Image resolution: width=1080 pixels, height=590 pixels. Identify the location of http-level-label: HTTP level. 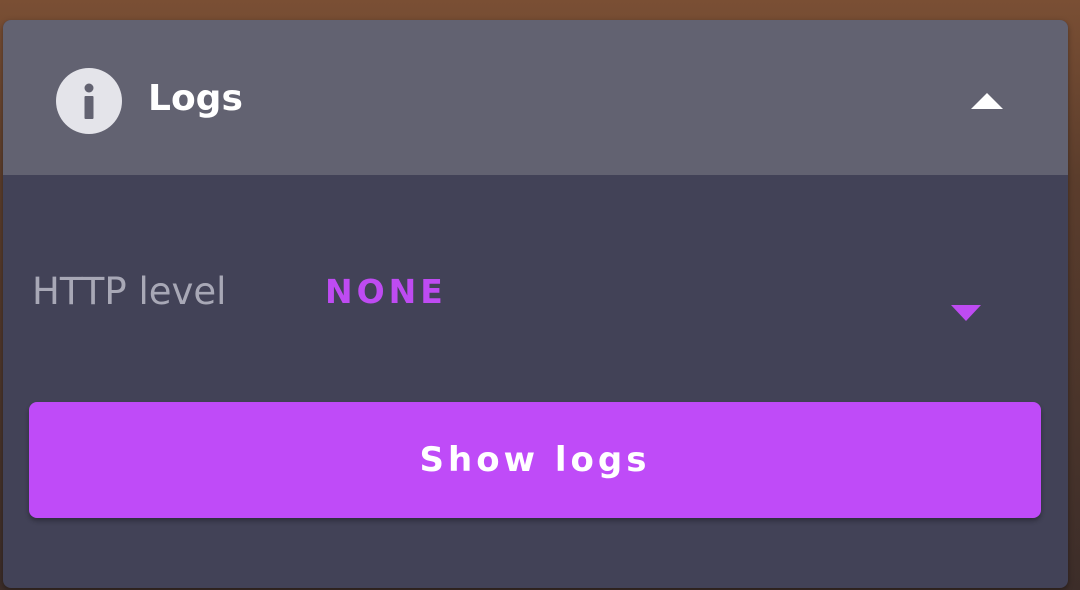
(129, 291).